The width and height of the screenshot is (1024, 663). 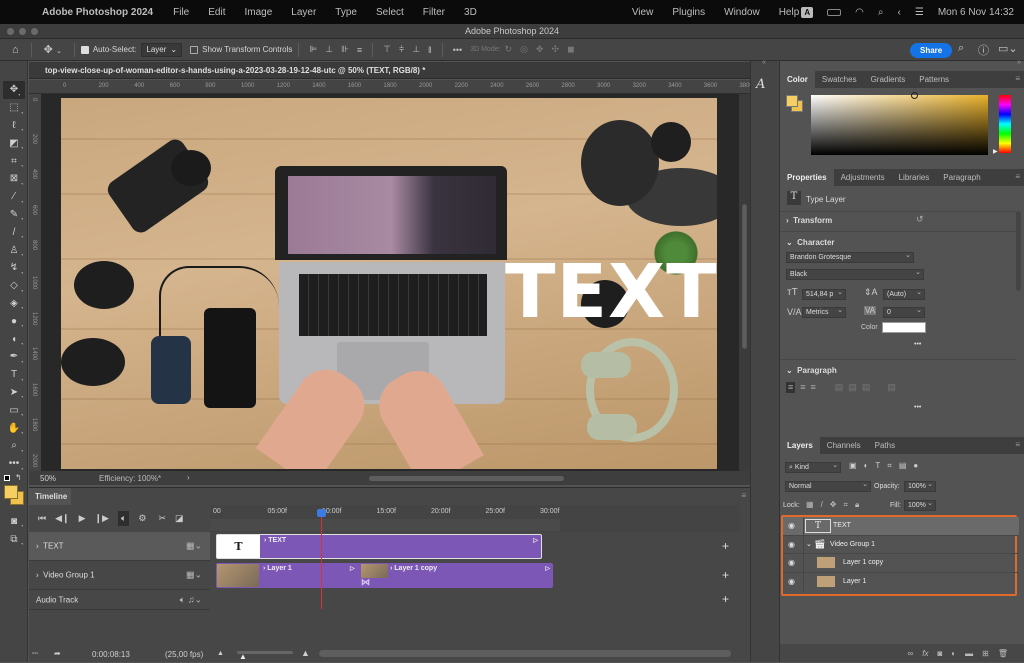 I want to click on wifi-icon: ◠, so click(x=859, y=12).